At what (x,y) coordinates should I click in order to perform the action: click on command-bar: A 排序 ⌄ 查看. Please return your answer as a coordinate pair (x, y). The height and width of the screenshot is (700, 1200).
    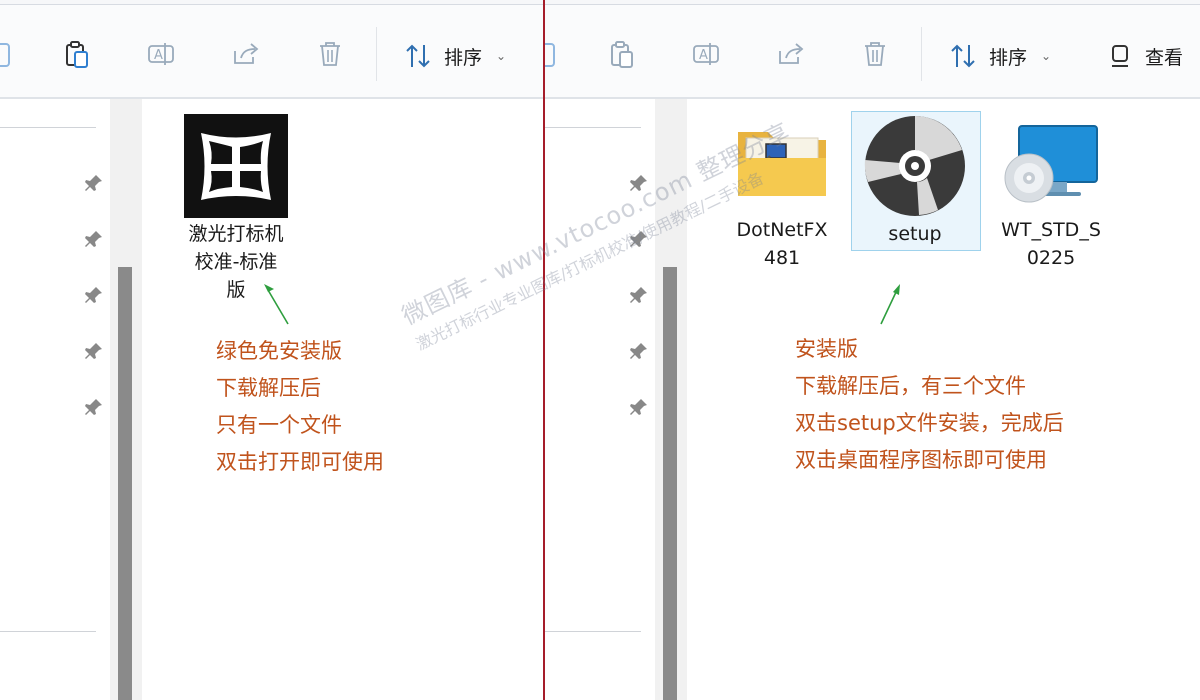
    Looking at the image, I should click on (872, 52).